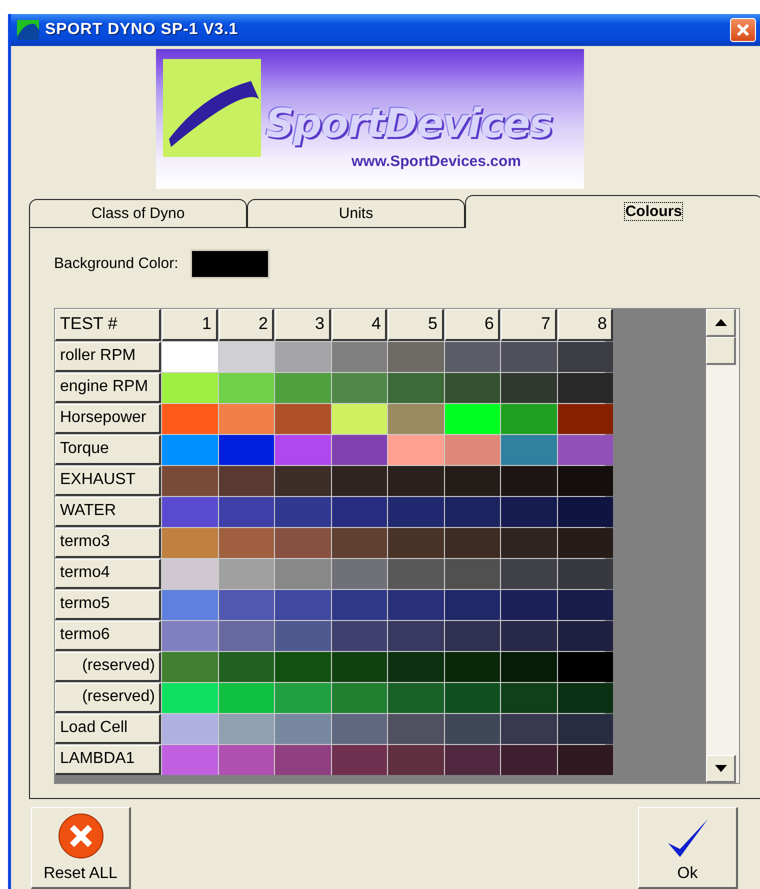 The image size is (760, 889). I want to click on color-swatch, so click(230, 263).